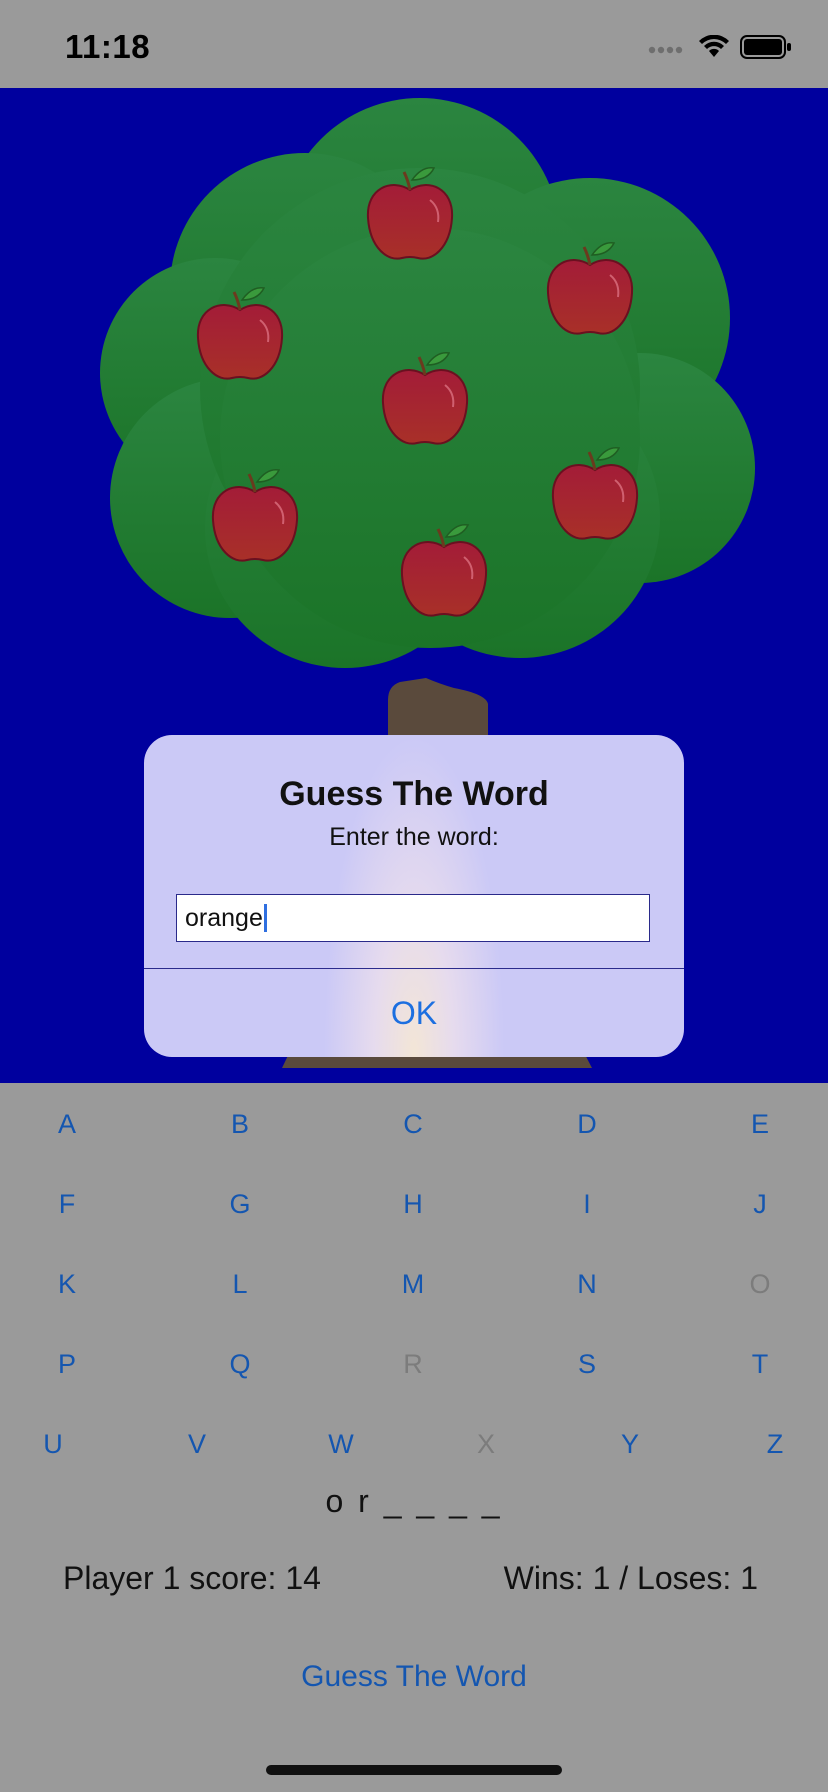 Image resolution: width=828 pixels, height=1792 pixels. Describe the element at coordinates (587, 1284) in the screenshot. I see `letter-key-n: N` at that location.